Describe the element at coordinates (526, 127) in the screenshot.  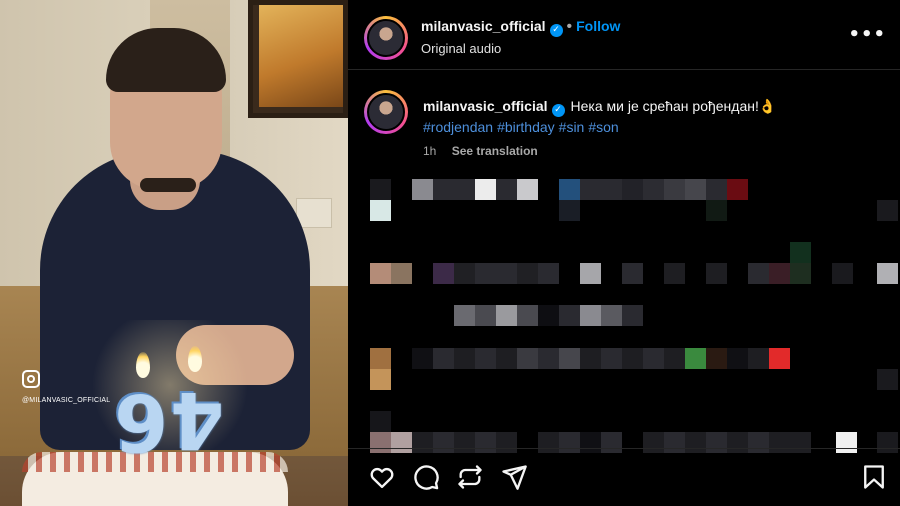
I see `hashtag-link: #birthday` at that location.